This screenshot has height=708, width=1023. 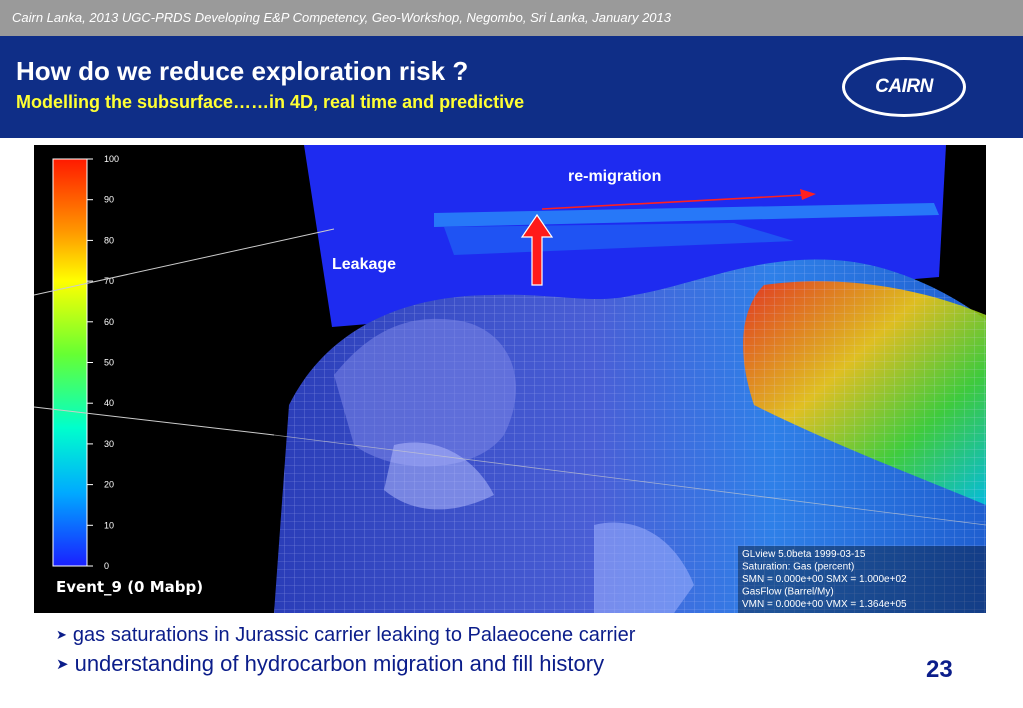 What do you see at coordinates (939, 669) in the screenshot?
I see `page-number: 23` at bounding box center [939, 669].